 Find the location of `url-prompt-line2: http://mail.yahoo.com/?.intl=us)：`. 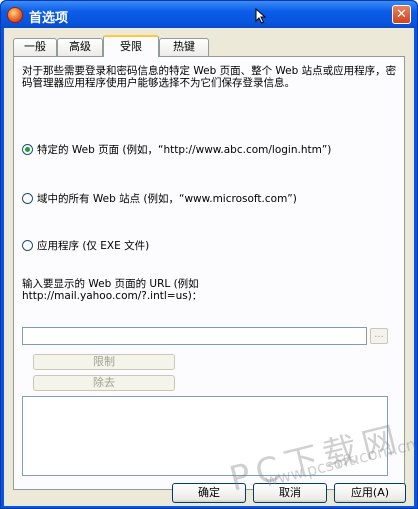

url-prompt-line2: http://mail.yahoo.com/?.intl=us)： is located at coordinates (112, 296).